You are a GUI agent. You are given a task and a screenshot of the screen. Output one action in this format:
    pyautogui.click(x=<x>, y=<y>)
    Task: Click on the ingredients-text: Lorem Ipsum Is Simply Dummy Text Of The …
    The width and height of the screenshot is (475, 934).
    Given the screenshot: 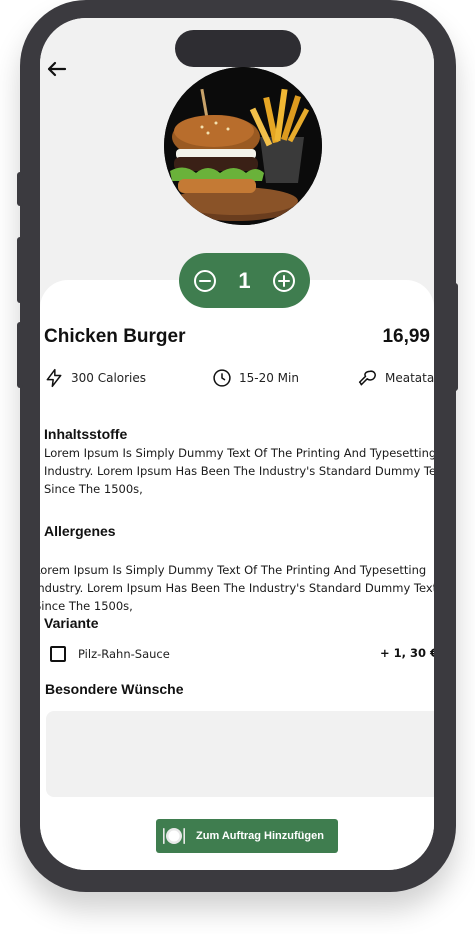 What is the action you would take?
    pyautogui.click(x=239, y=471)
    